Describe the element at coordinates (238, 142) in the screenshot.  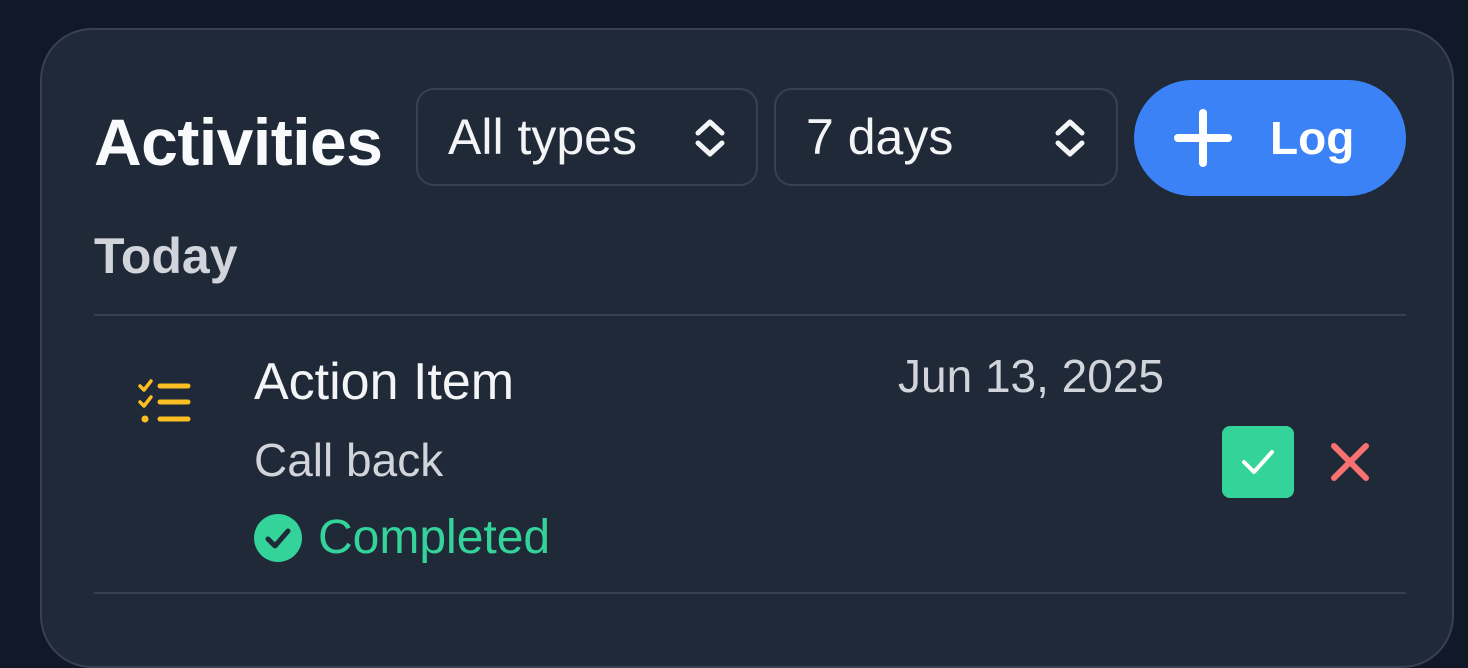
I see `panel-title: Activities` at that location.